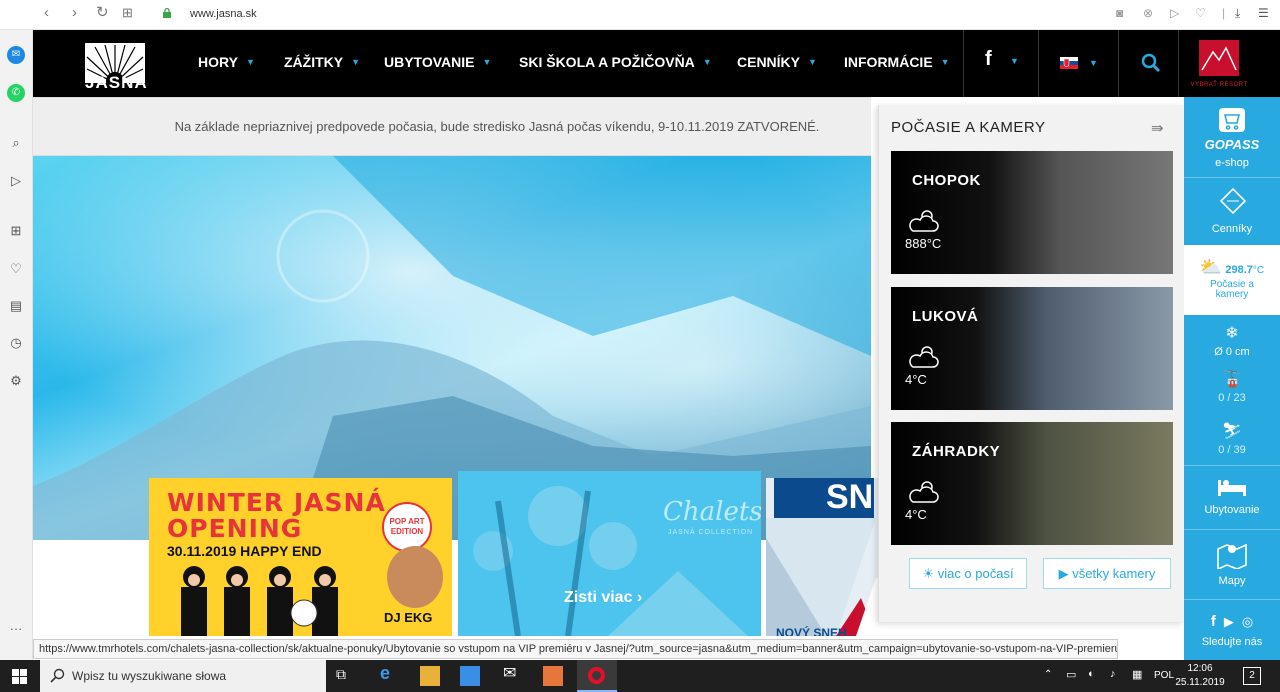 This screenshot has height=692, width=1280. I want to click on eshop-link: GOPASS e-shop, so click(1232, 138).